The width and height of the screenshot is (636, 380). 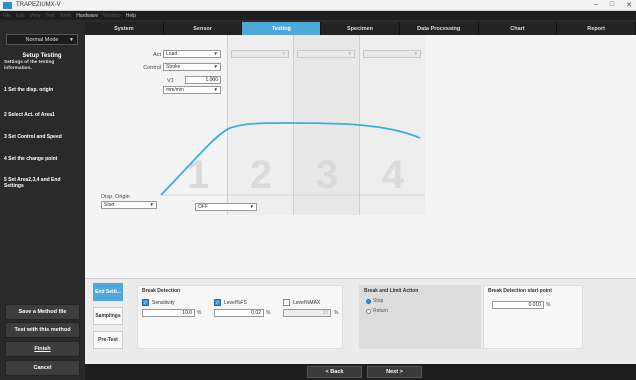 I want to click on test-curve, so click(x=292, y=159).